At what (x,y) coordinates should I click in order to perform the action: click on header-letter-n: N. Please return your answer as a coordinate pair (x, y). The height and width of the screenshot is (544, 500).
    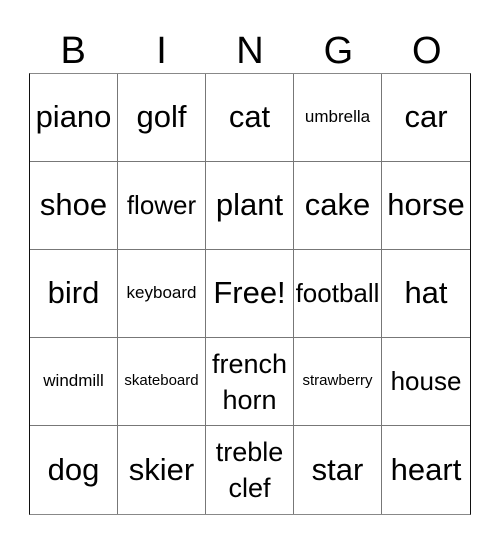
    Looking at the image, I should click on (250, 51).